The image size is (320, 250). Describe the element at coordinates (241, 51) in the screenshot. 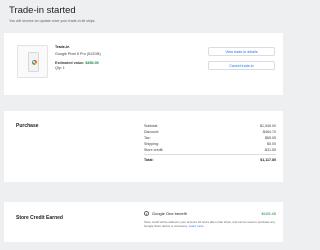

I see `view-tradein-details-button: View trade-in details` at that location.